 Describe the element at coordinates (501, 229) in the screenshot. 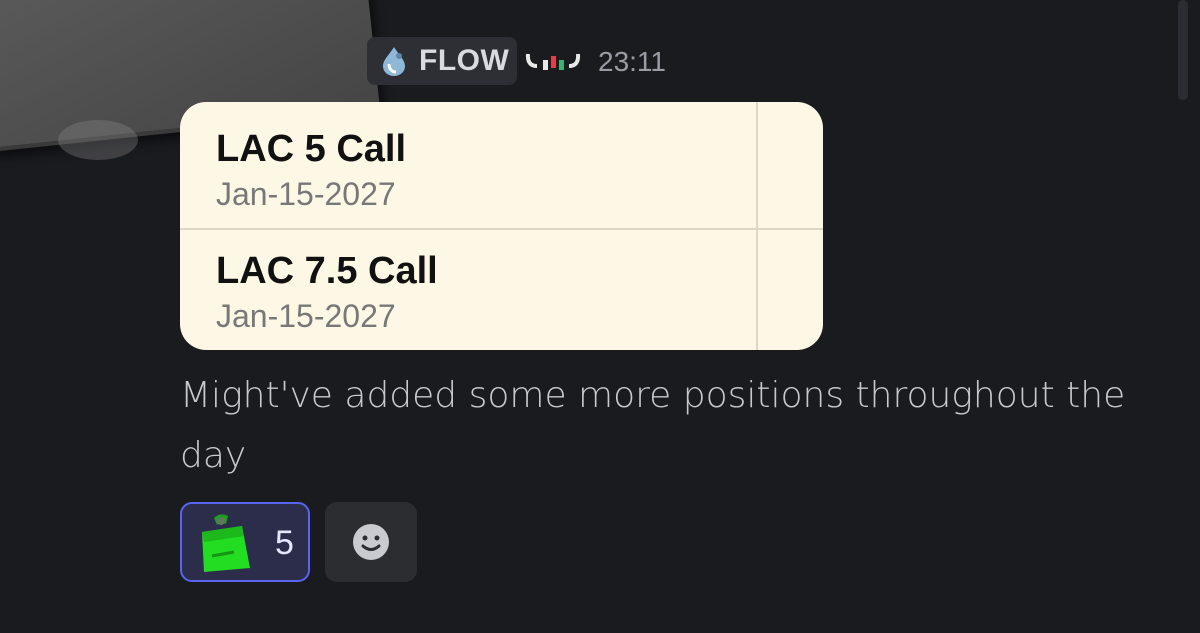

I see `card-divider-horizontal` at that location.